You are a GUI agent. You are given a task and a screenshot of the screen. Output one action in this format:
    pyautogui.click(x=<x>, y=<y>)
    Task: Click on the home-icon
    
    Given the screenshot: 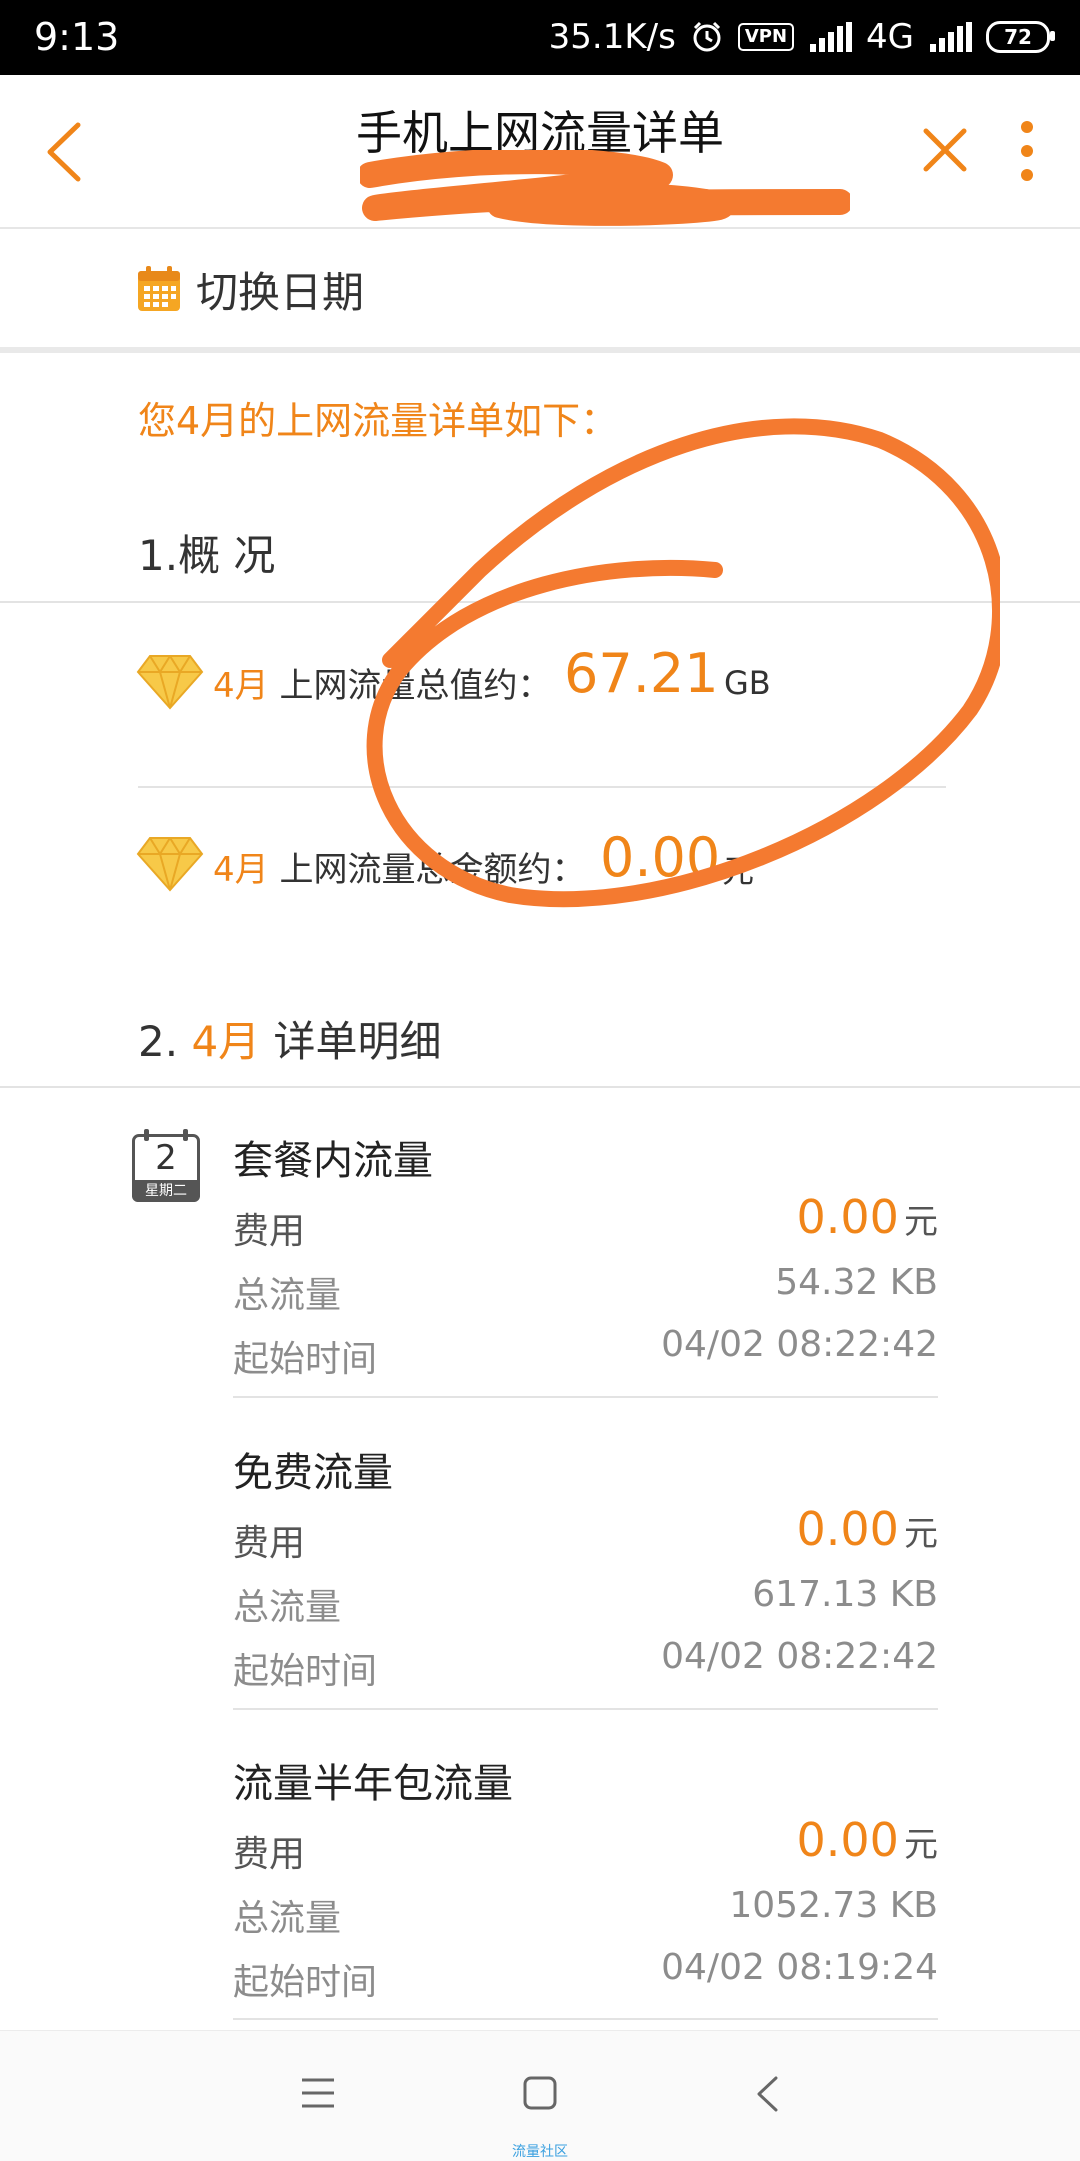 What is the action you would take?
    pyautogui.click(x=540, y=2093)
    